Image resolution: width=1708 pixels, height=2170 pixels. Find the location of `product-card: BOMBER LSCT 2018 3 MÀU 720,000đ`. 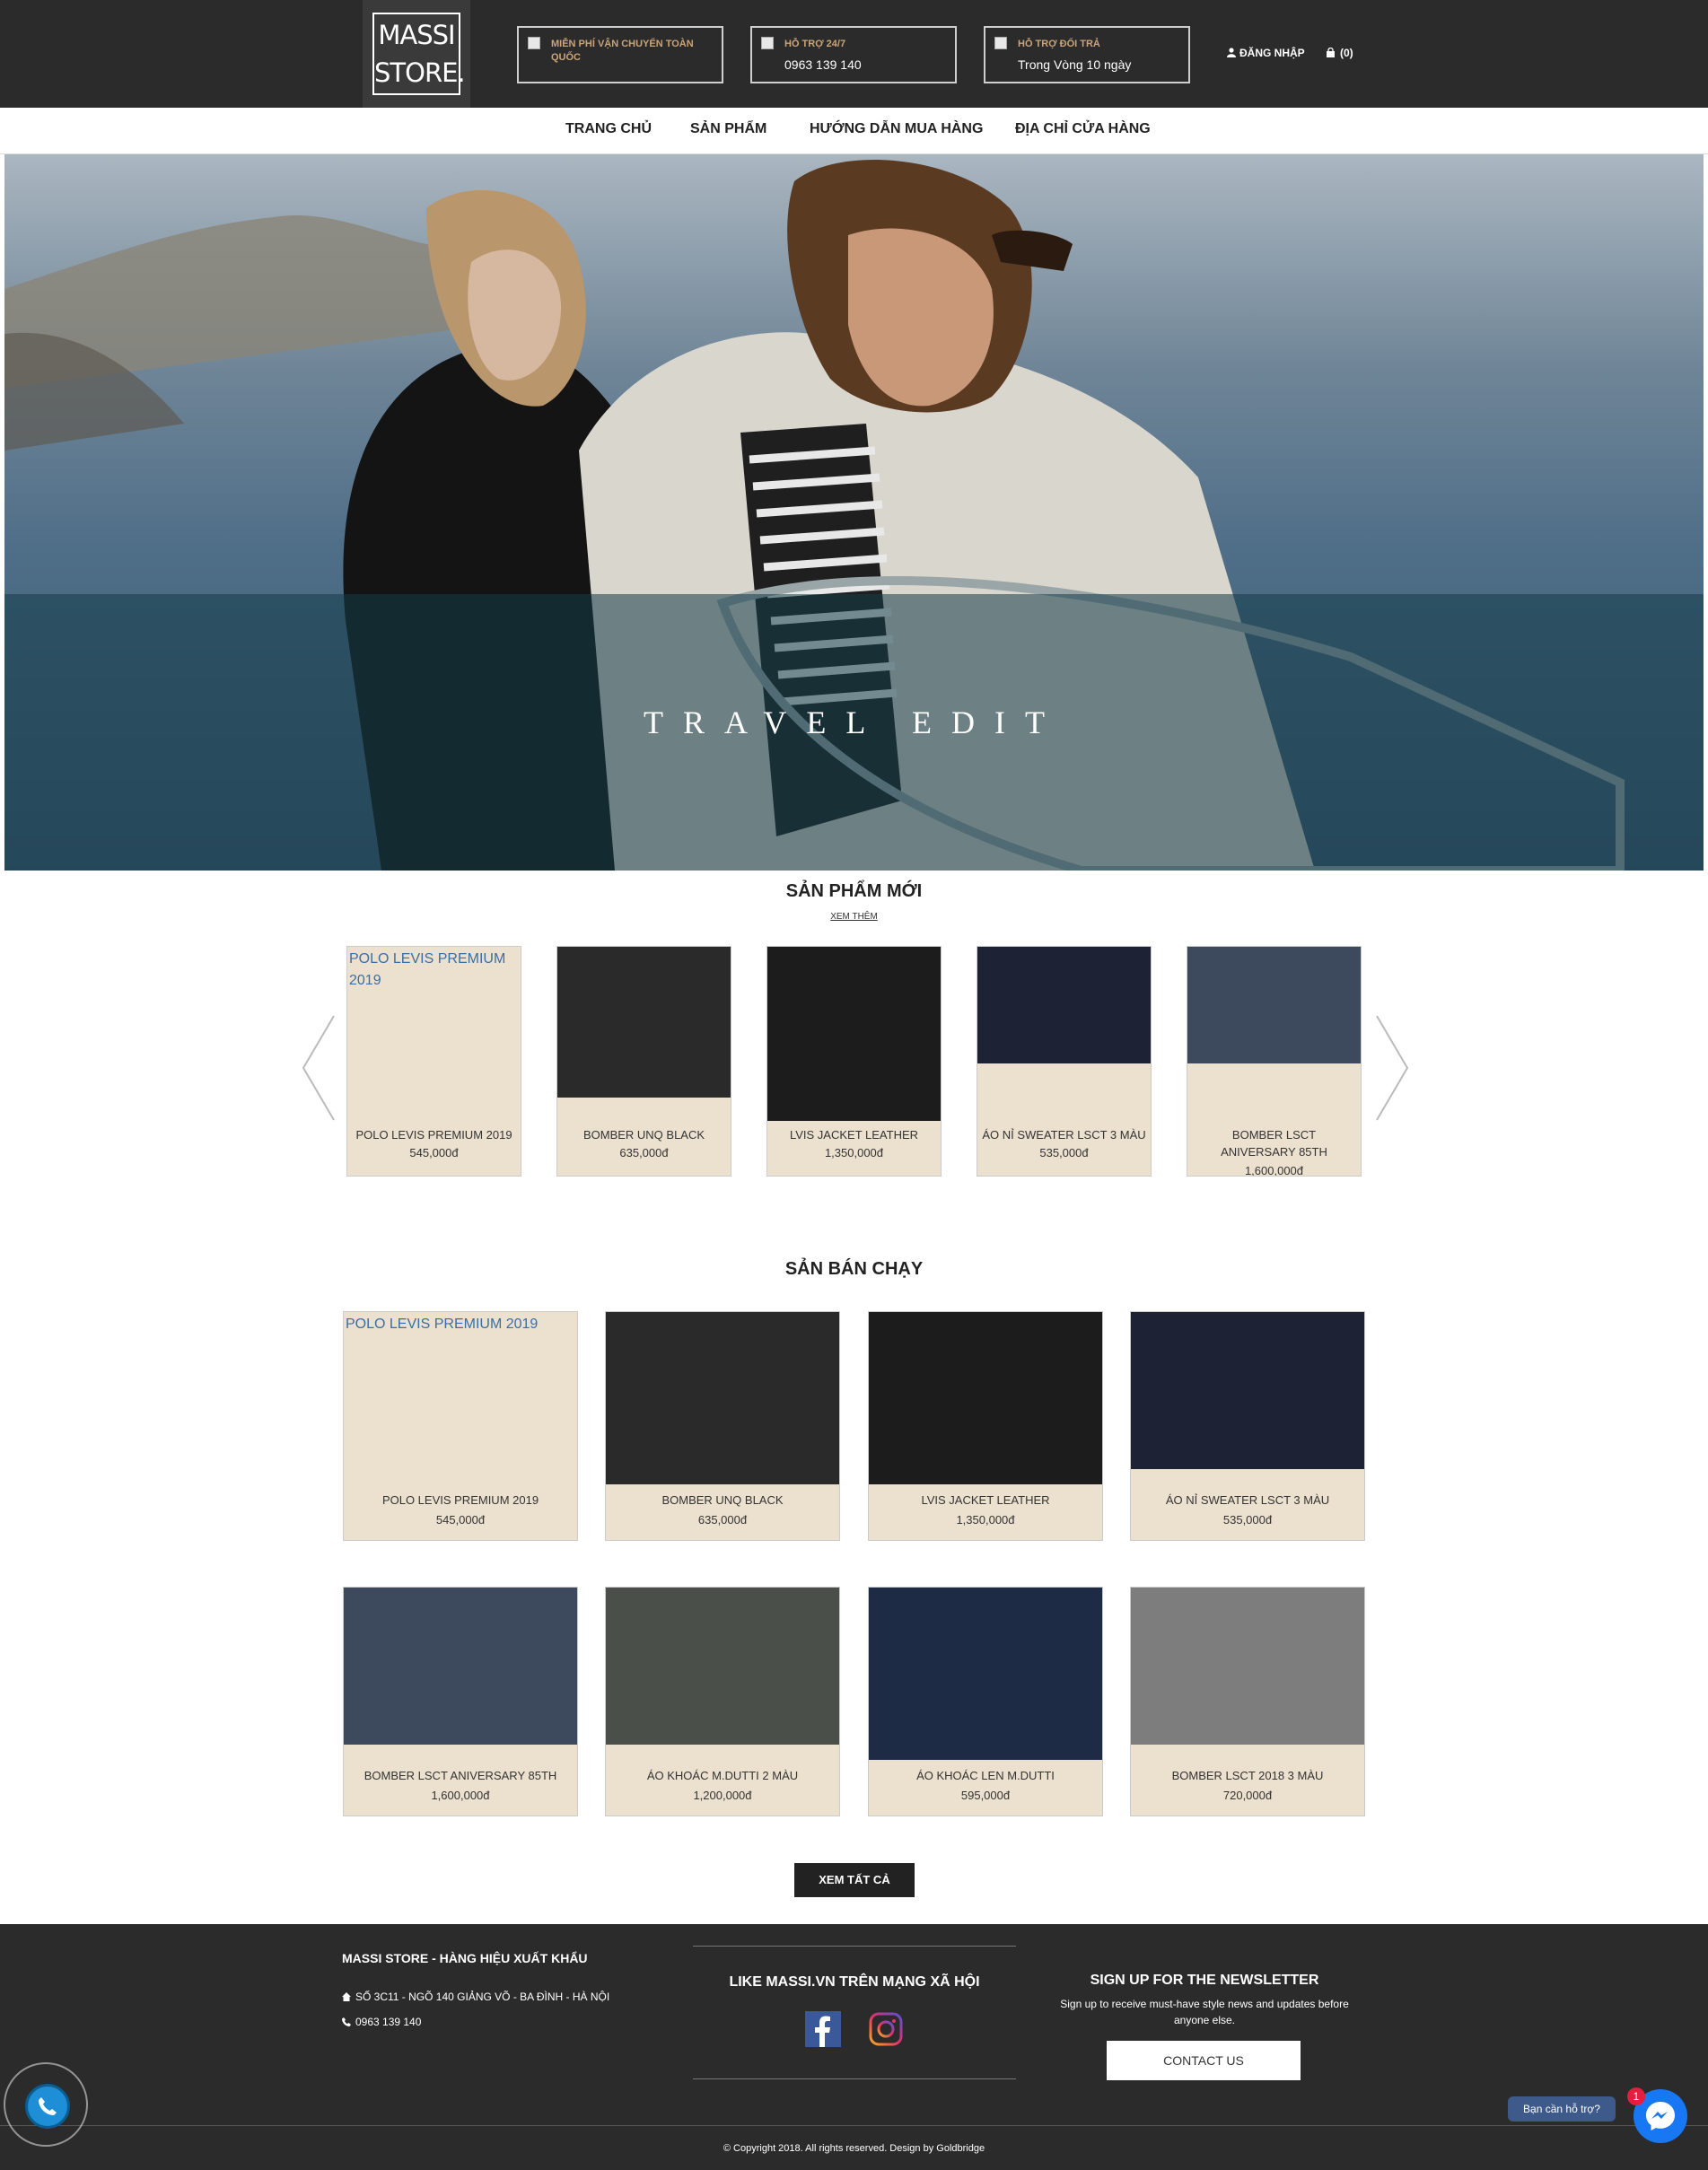

product-card: BOMBER LSCT 2018 3 MÀU 720,000đ is located at coordinates (1248, 1702).